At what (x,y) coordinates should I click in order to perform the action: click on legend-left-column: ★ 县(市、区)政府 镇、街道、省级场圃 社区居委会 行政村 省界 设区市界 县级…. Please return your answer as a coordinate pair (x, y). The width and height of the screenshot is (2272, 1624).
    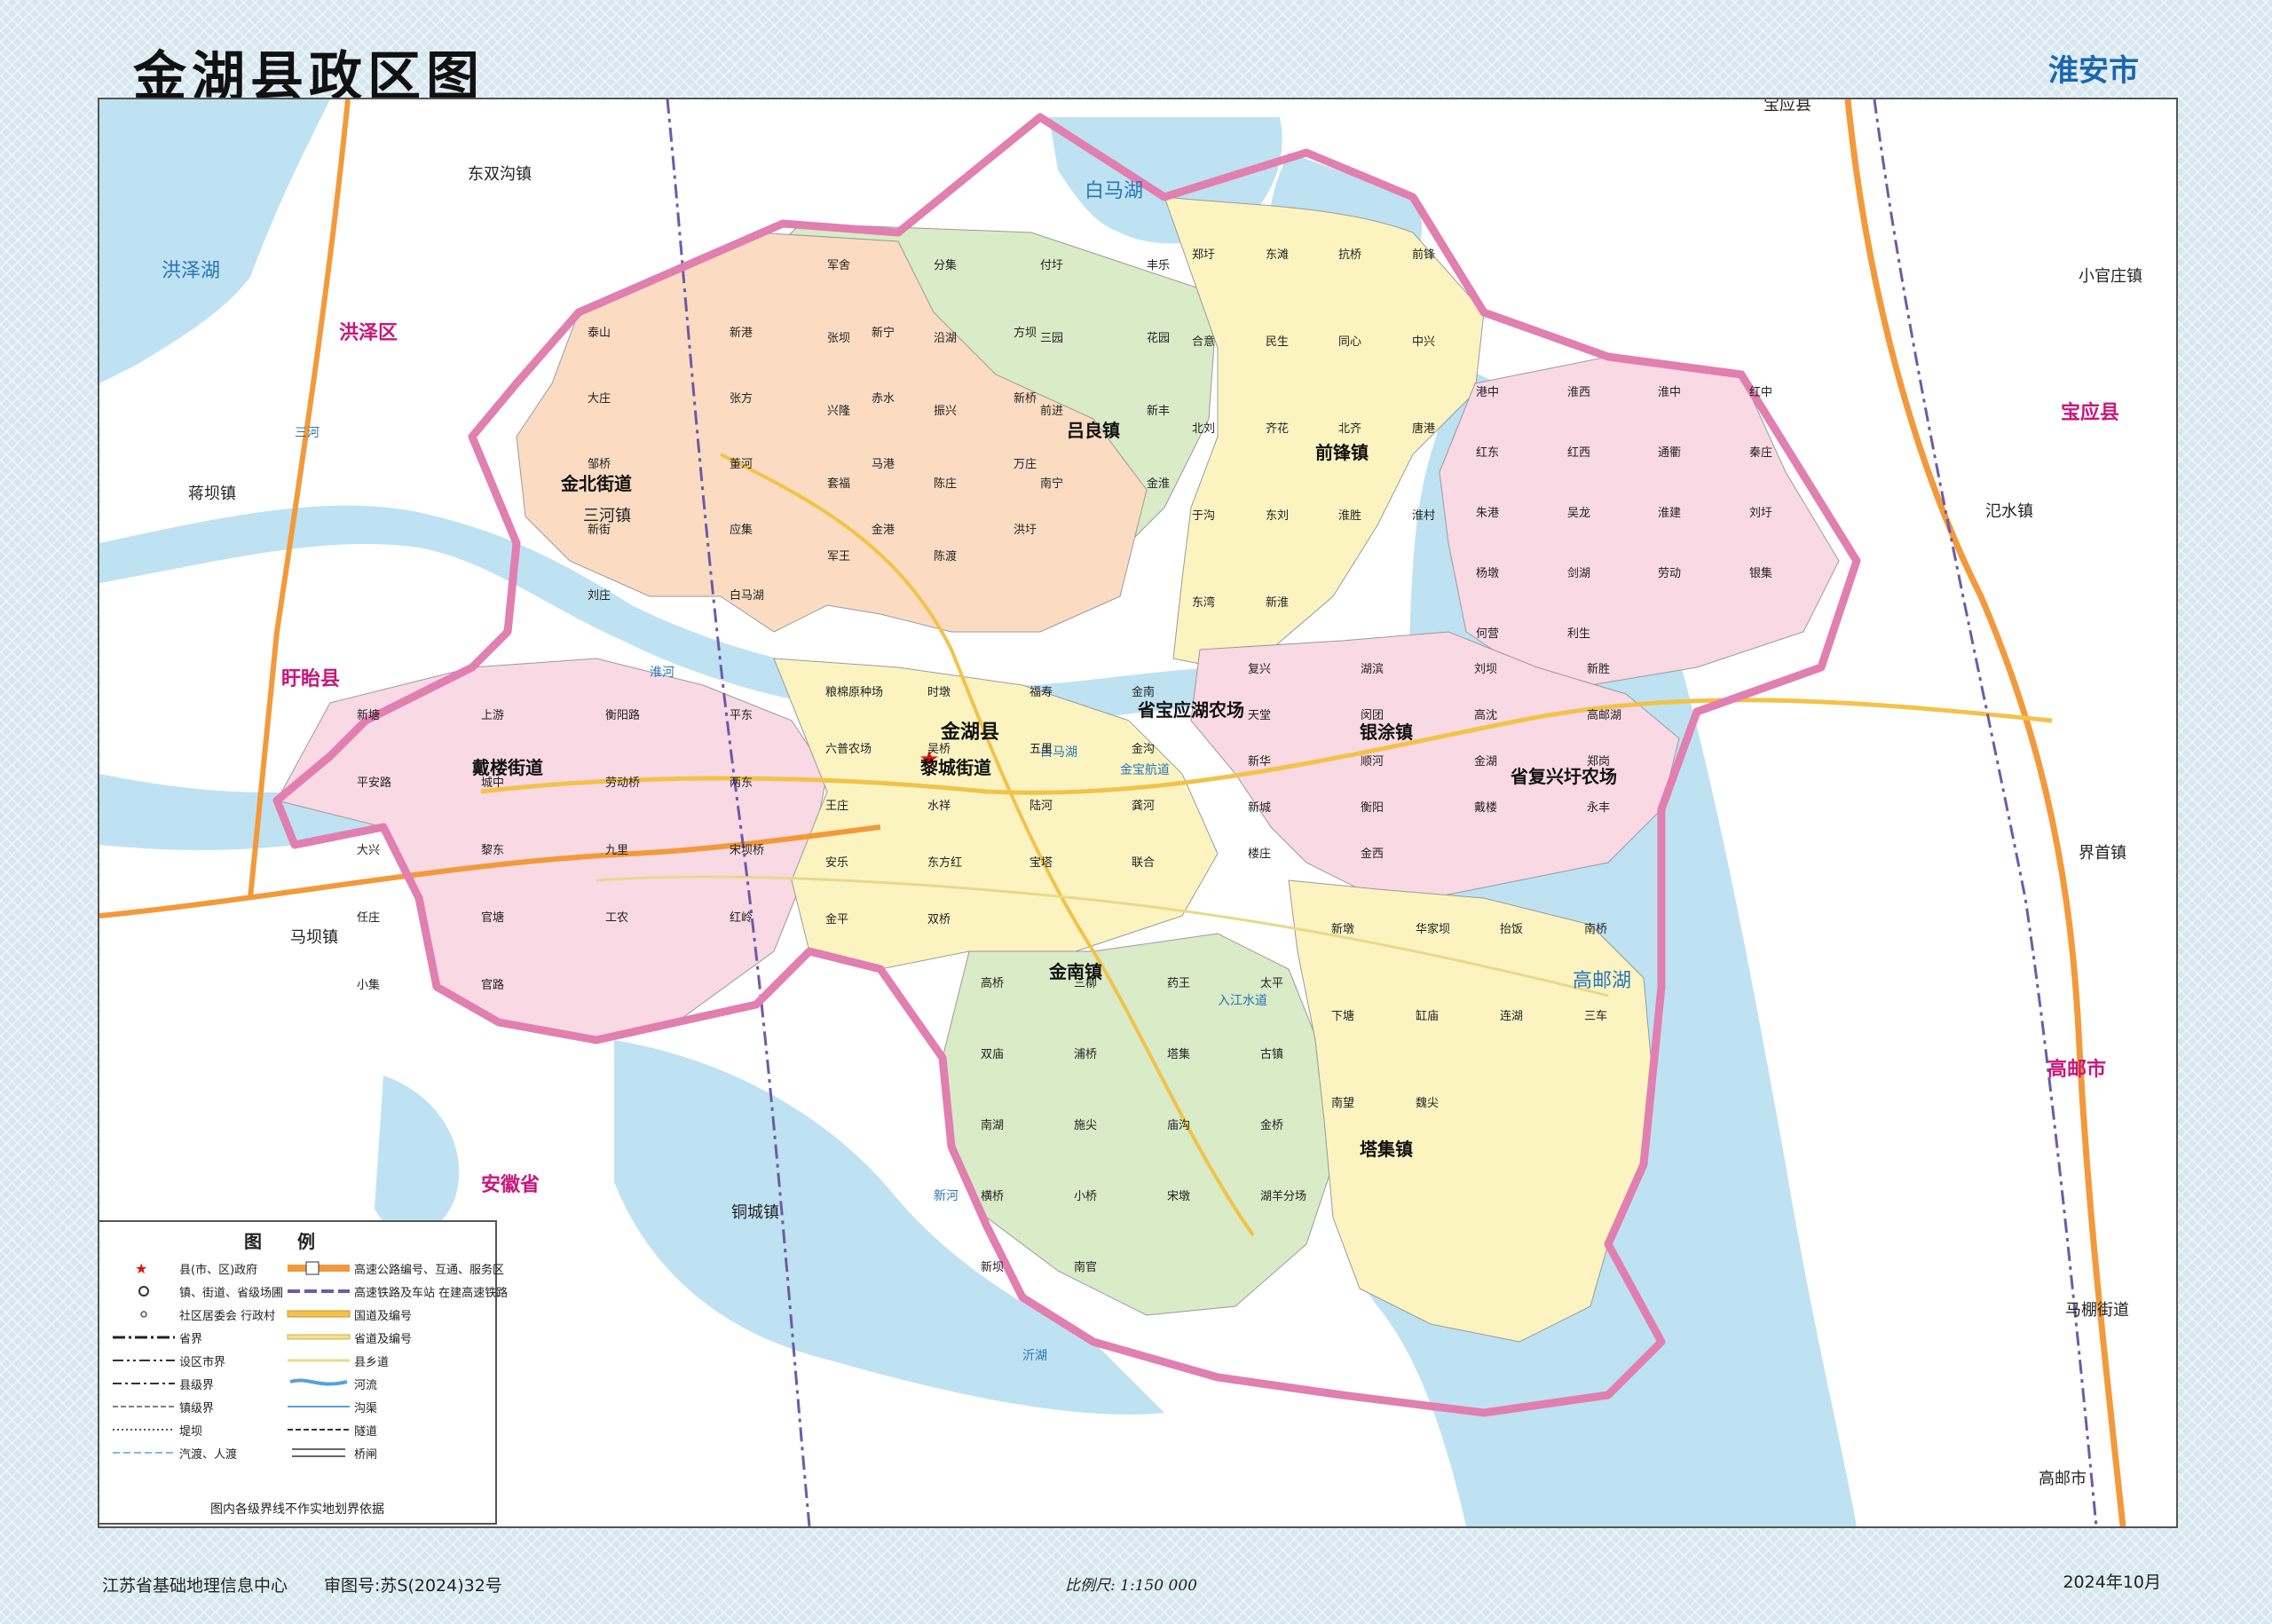
    Looking at the image, I should click on (195, 1360).